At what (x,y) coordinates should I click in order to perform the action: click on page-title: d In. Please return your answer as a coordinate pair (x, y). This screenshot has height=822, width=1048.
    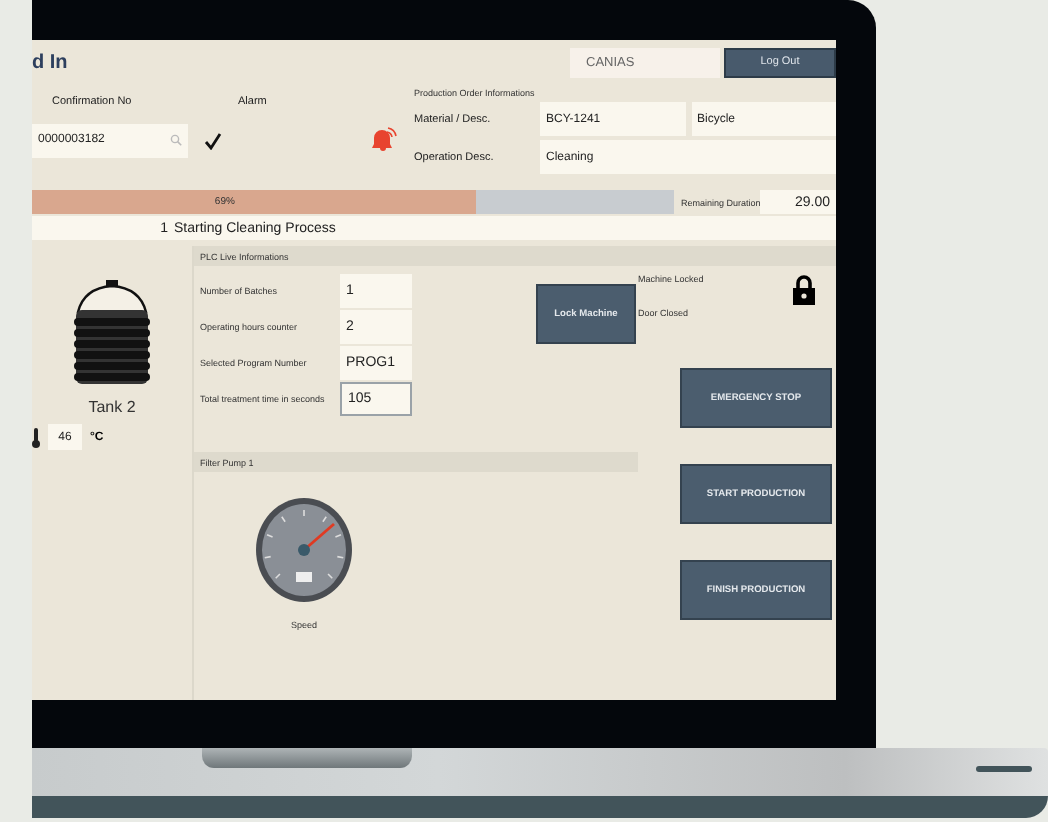
    Looking at the image, I should click on (51, 62).